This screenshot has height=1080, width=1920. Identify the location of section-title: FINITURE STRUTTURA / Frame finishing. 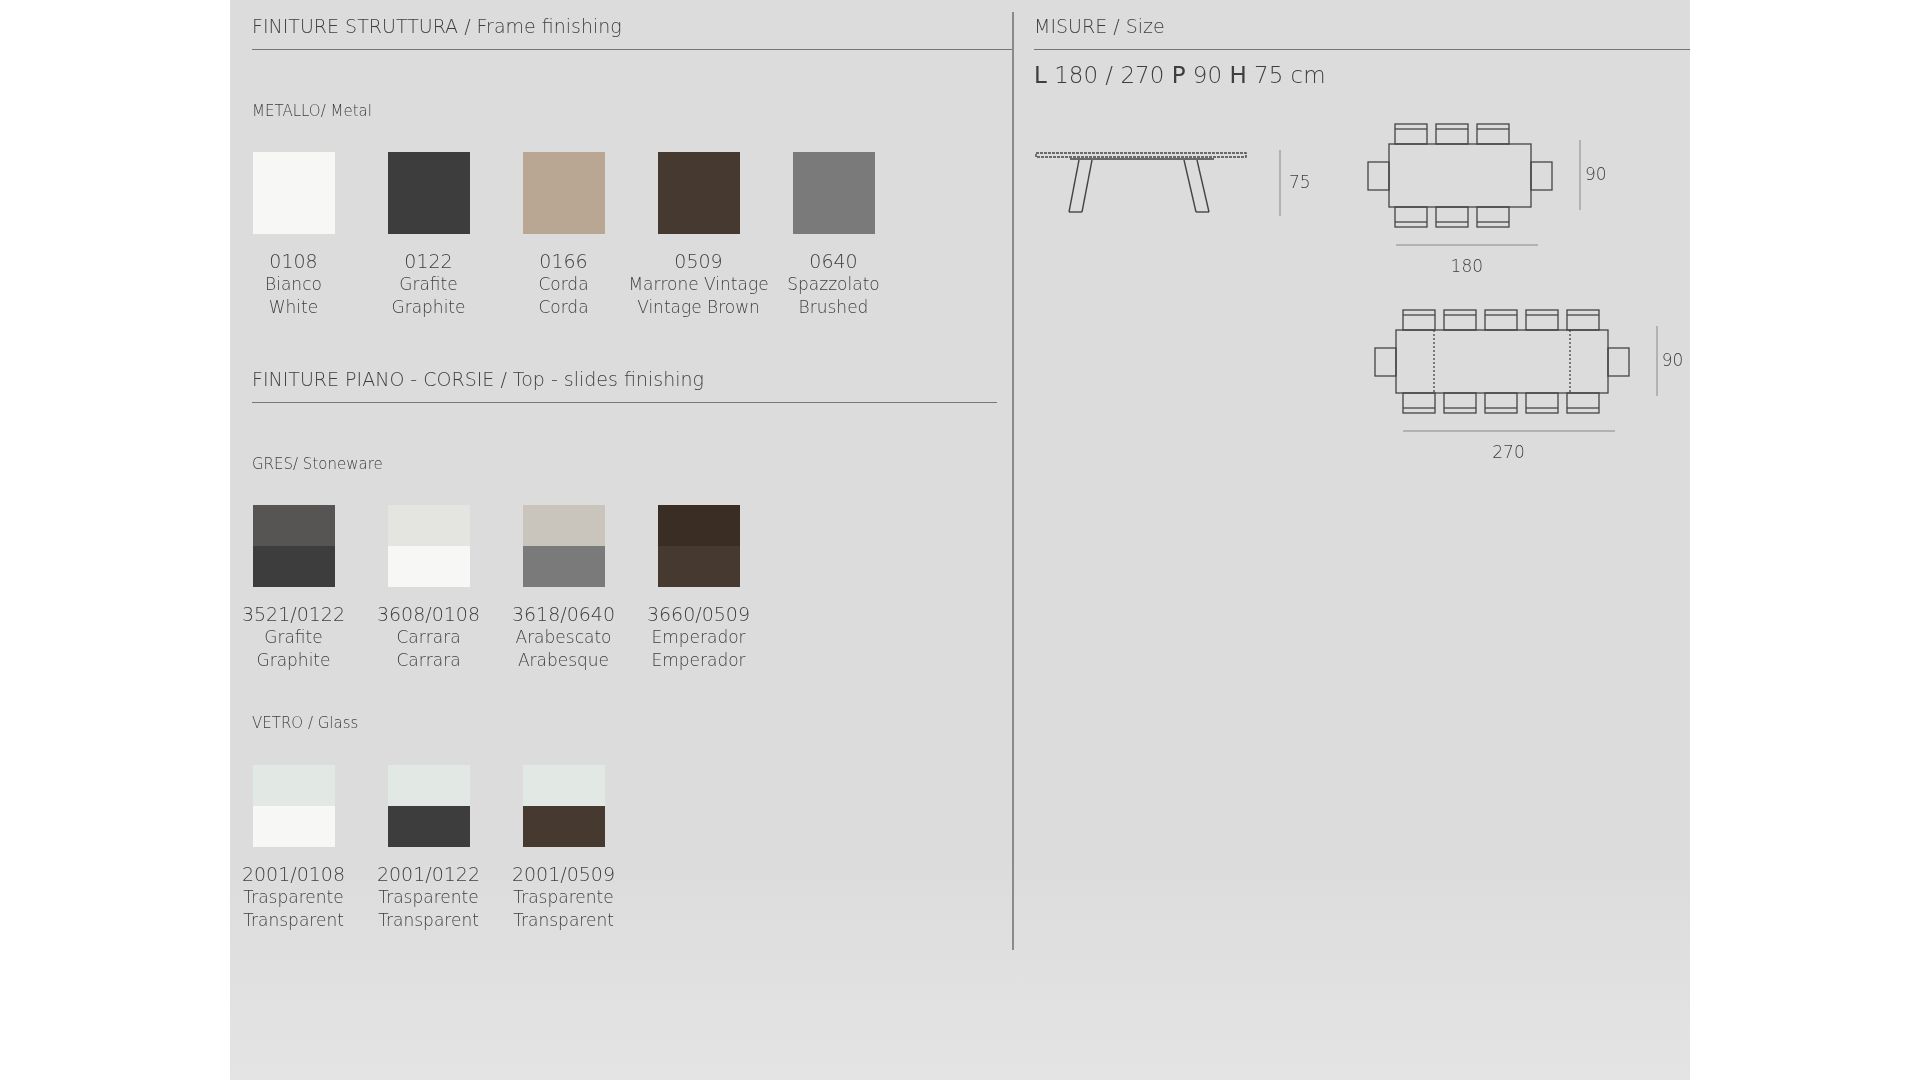
(632, 31).